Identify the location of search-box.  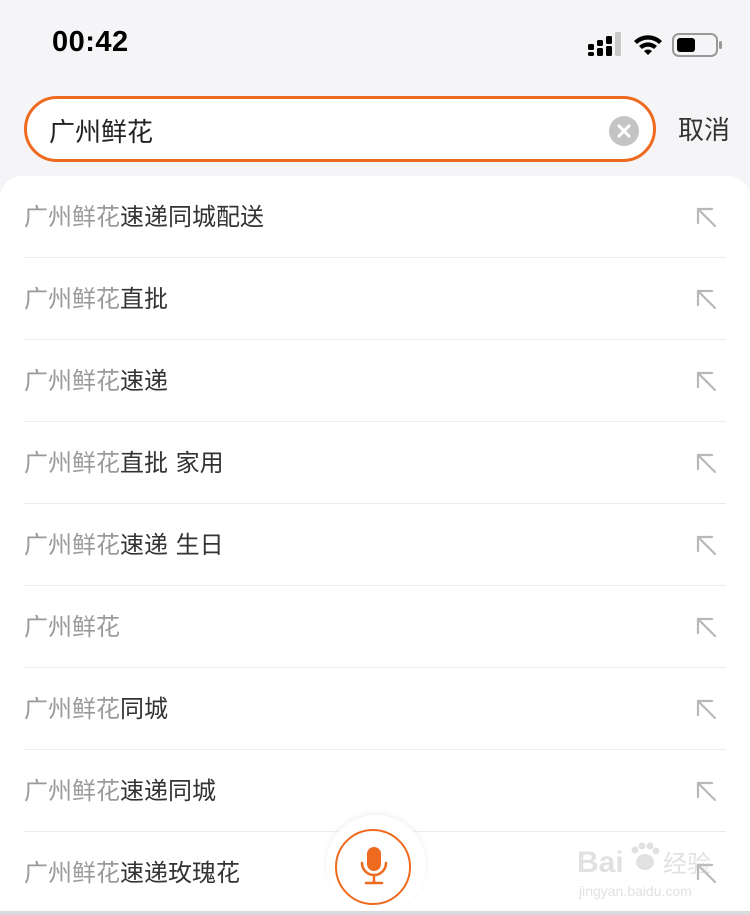
(340, 129).